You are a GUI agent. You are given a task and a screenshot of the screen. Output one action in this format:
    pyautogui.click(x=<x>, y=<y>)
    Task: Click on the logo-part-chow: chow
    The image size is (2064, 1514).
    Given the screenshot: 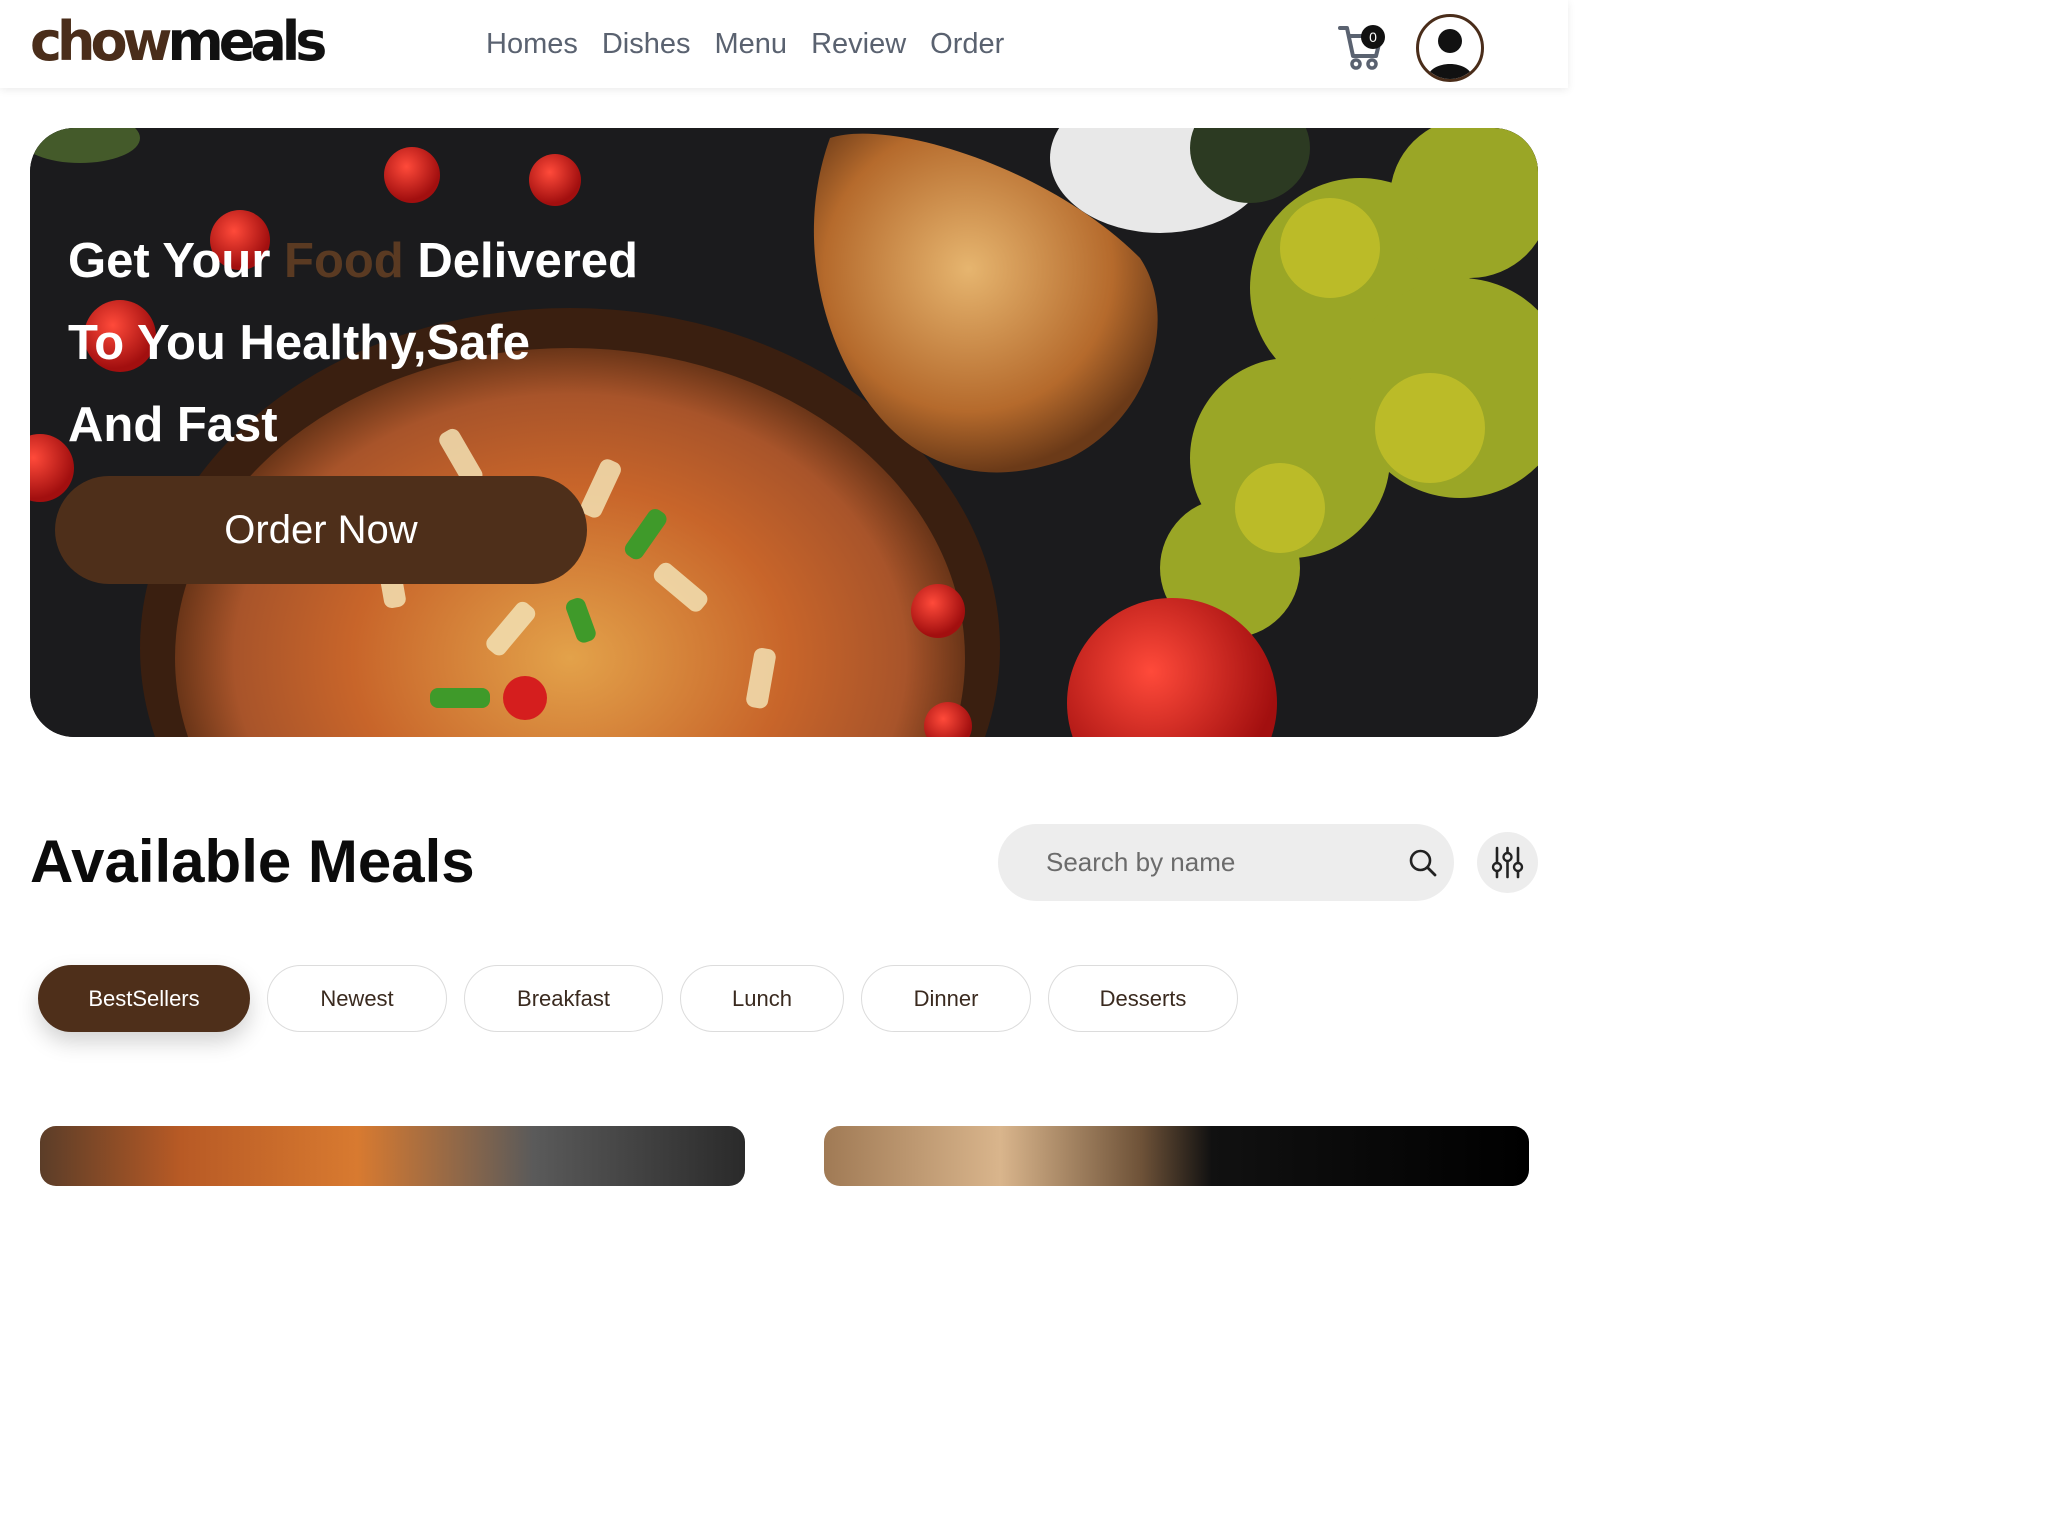 What is the action you would take?
    pyautogui.click(x=101, y=41)
    